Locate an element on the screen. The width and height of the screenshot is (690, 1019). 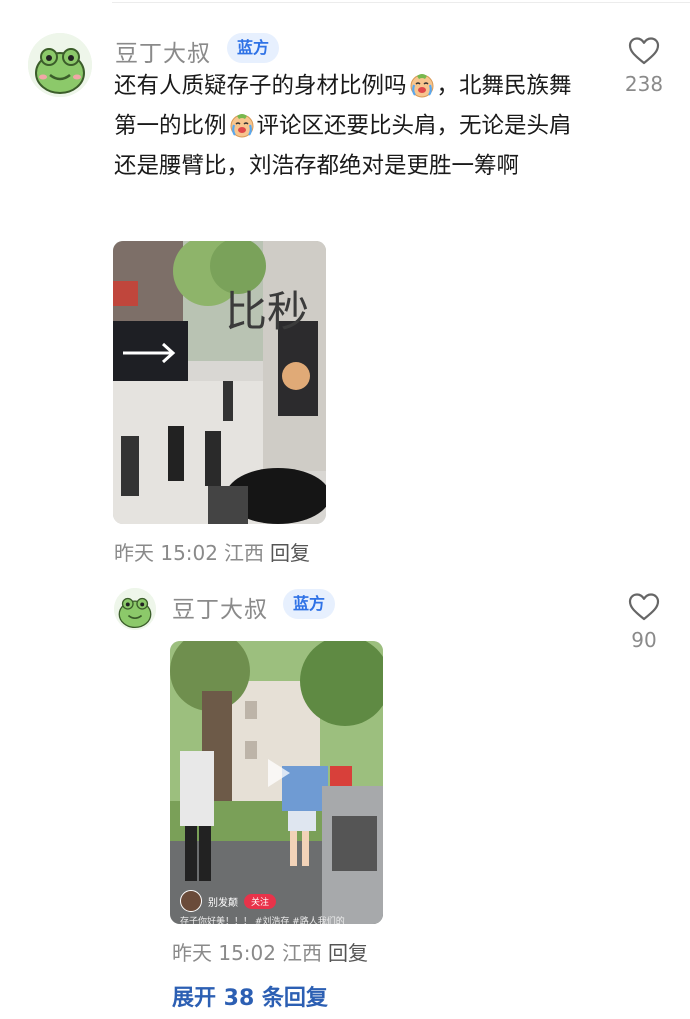
photo-overlay-text: 比秒 is located at coordinates (267, 311).